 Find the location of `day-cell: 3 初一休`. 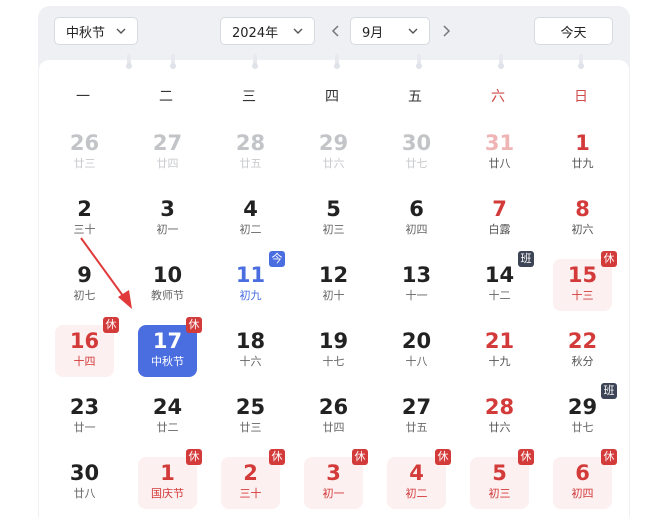

day-cell: 3 初一休 is located at coordinates (336, 479).